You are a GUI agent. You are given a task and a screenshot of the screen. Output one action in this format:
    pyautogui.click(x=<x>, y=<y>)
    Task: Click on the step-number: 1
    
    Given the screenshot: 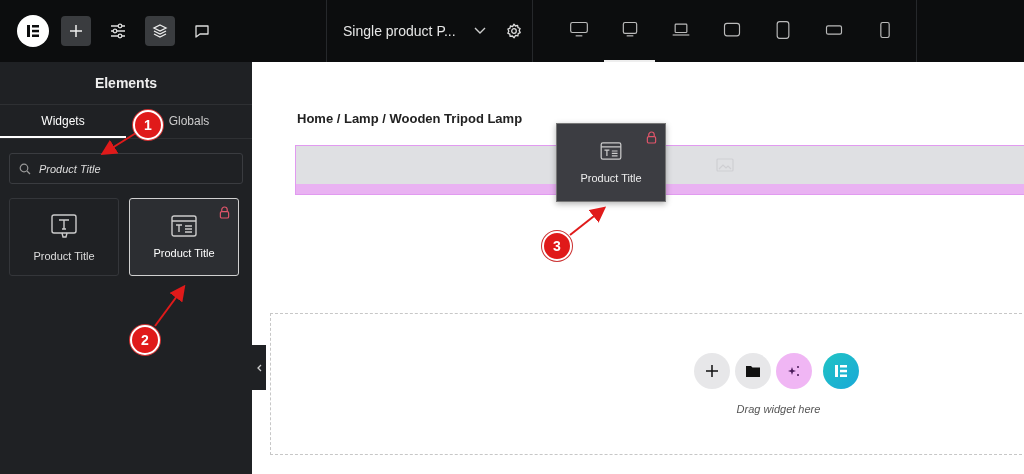 What is the action you would take?
    pyautogui.click(x=148, y=125)
    